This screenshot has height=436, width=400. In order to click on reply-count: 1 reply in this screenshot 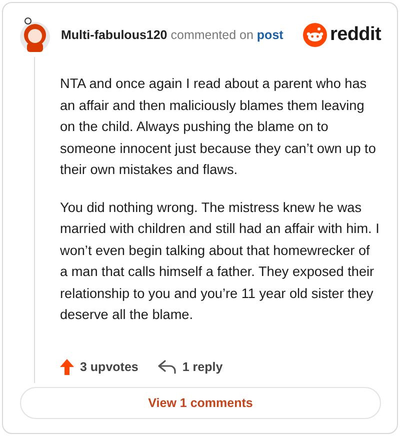, I will do `click(202, 367)`.